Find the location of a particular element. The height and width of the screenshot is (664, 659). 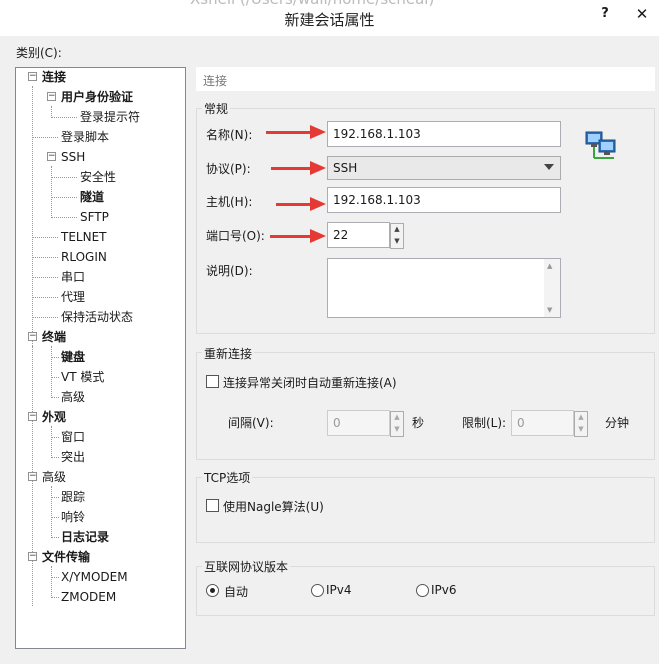

tree-item-vt-mode: VT 模式 is located at coordinates (82, 377).